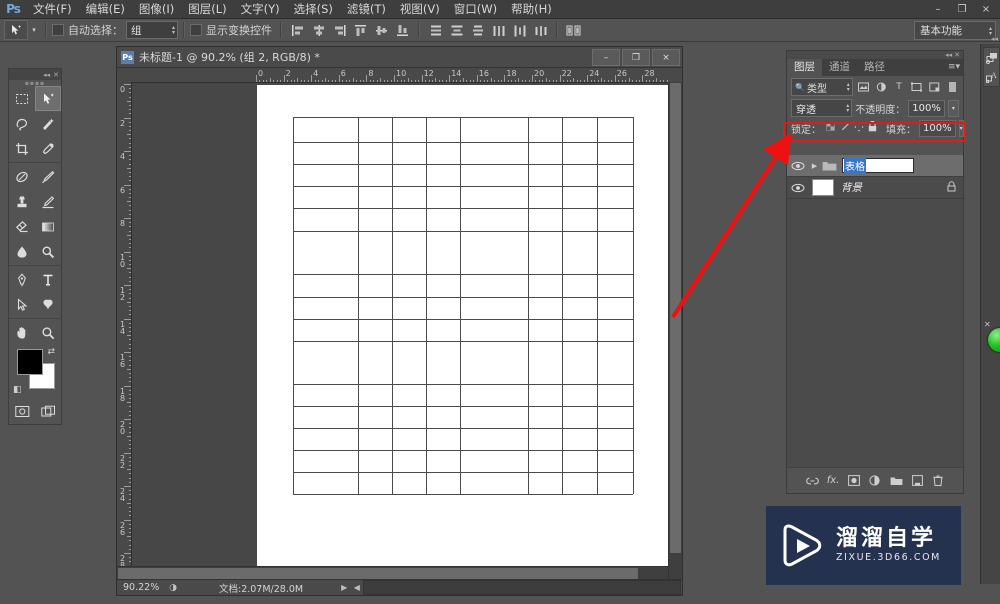 This screenshot has width=1000, height=604. I want to click on filter-toggle-icon, so click(952, 87).